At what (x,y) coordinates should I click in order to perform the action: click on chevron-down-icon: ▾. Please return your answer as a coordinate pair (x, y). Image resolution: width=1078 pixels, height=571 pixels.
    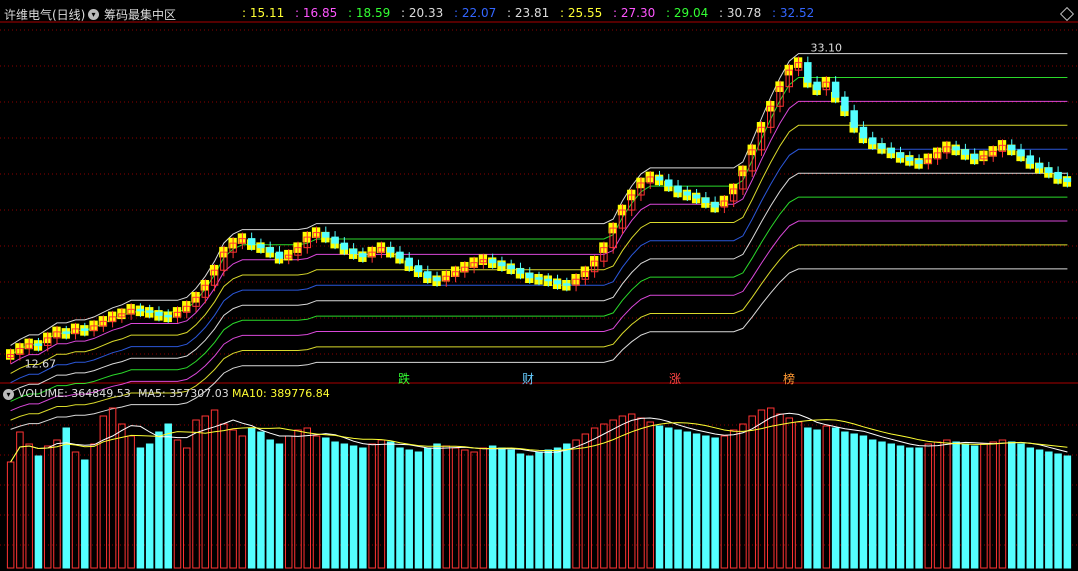
    Looking at the image, I should click on (93, 14).